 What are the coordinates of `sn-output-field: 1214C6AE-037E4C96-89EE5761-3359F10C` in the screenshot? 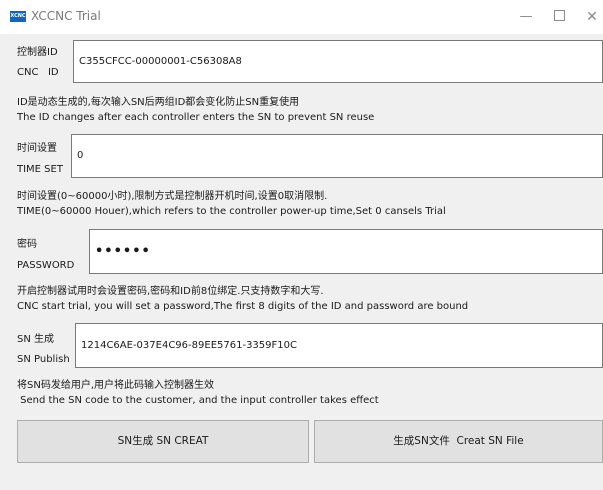 It's located at (339, 345).